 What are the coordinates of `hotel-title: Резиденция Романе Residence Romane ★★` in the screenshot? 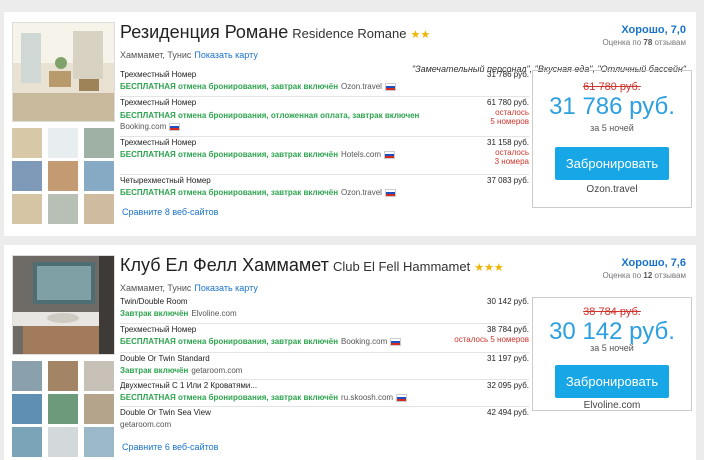 It's located at (275, 32).